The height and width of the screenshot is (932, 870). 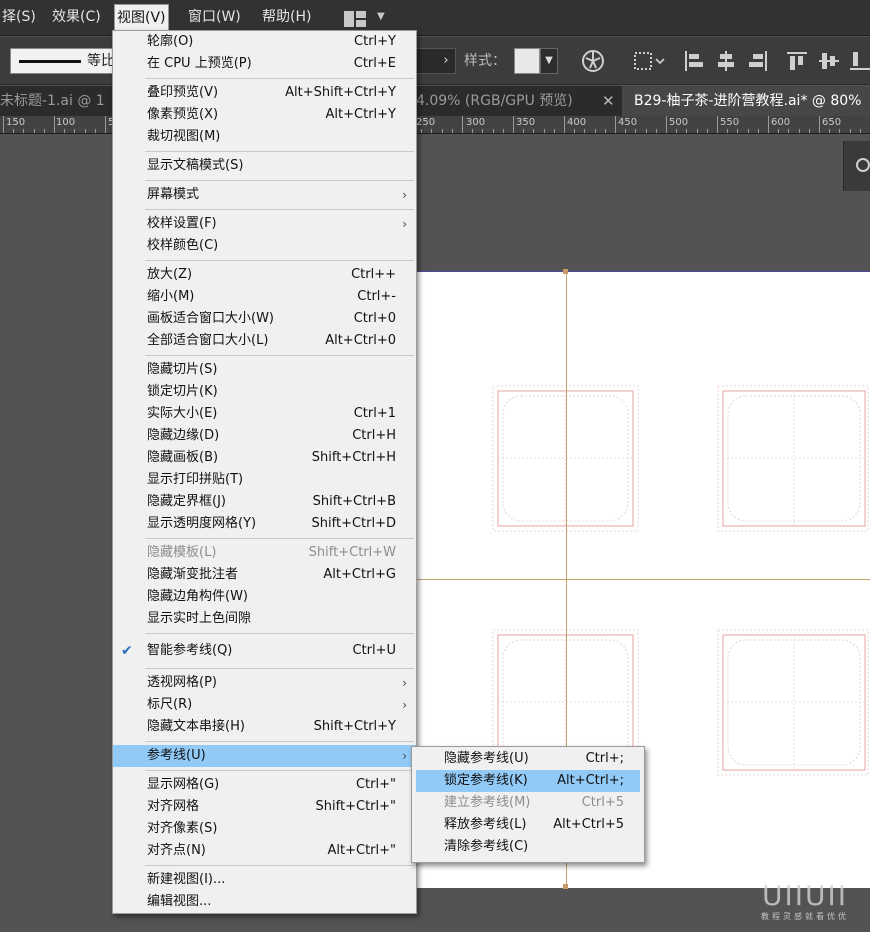 I want to click on menu-item-label: 实际大小(E), so click(x=182, y=413).